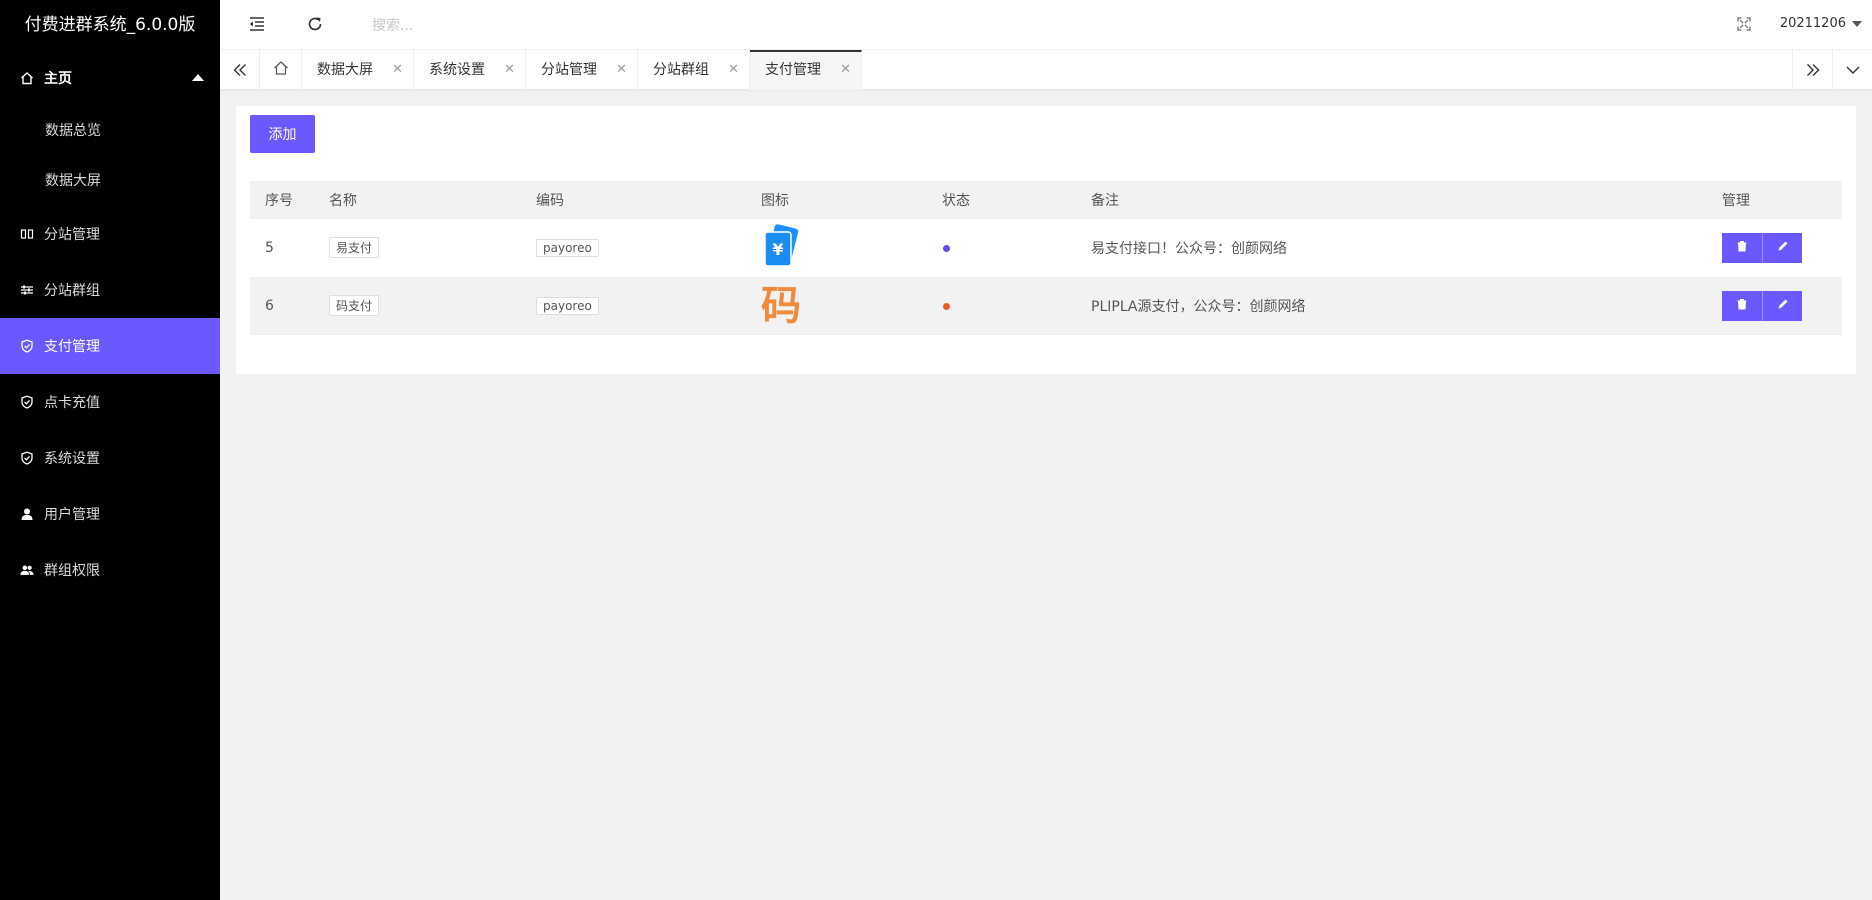  I want to click on column-header: 编码, so click(550, 201).